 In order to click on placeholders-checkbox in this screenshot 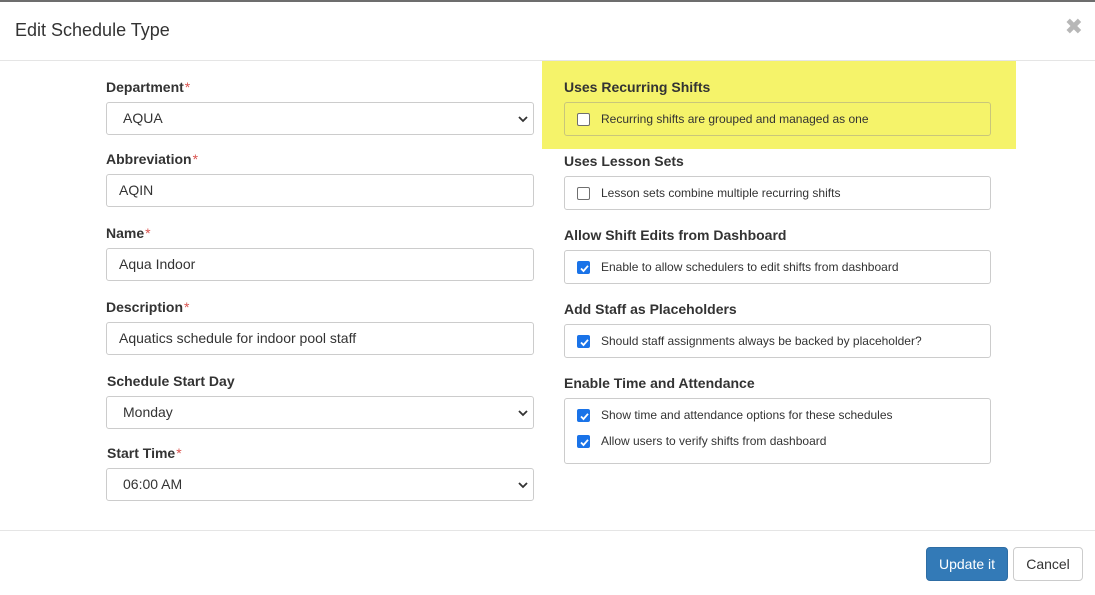, I will do `click(583, 341)`.